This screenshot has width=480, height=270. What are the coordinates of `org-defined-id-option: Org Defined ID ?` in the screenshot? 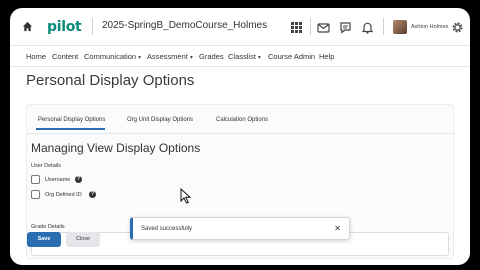 It's located at (76, 196).